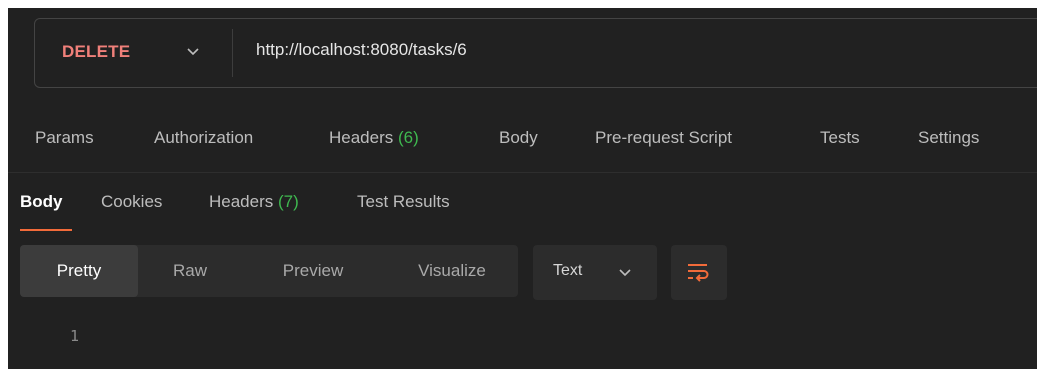 The height and width of the screenshot is (369, 1037). What do you see at coordinates (595, 272) in the screenshot?
I see `language-select: Text` at bounding box center [595, 272].